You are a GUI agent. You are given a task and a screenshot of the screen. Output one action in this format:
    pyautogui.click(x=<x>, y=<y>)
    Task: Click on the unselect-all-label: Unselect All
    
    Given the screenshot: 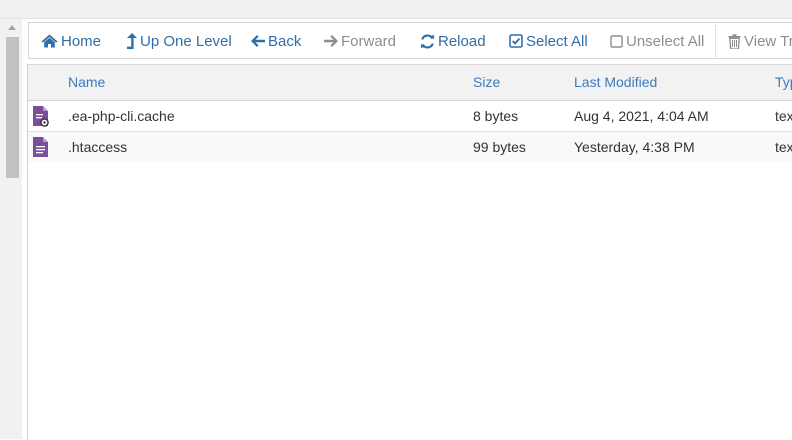 What is the action you would take?
    pyautogui.click(x=665, y=41)
    